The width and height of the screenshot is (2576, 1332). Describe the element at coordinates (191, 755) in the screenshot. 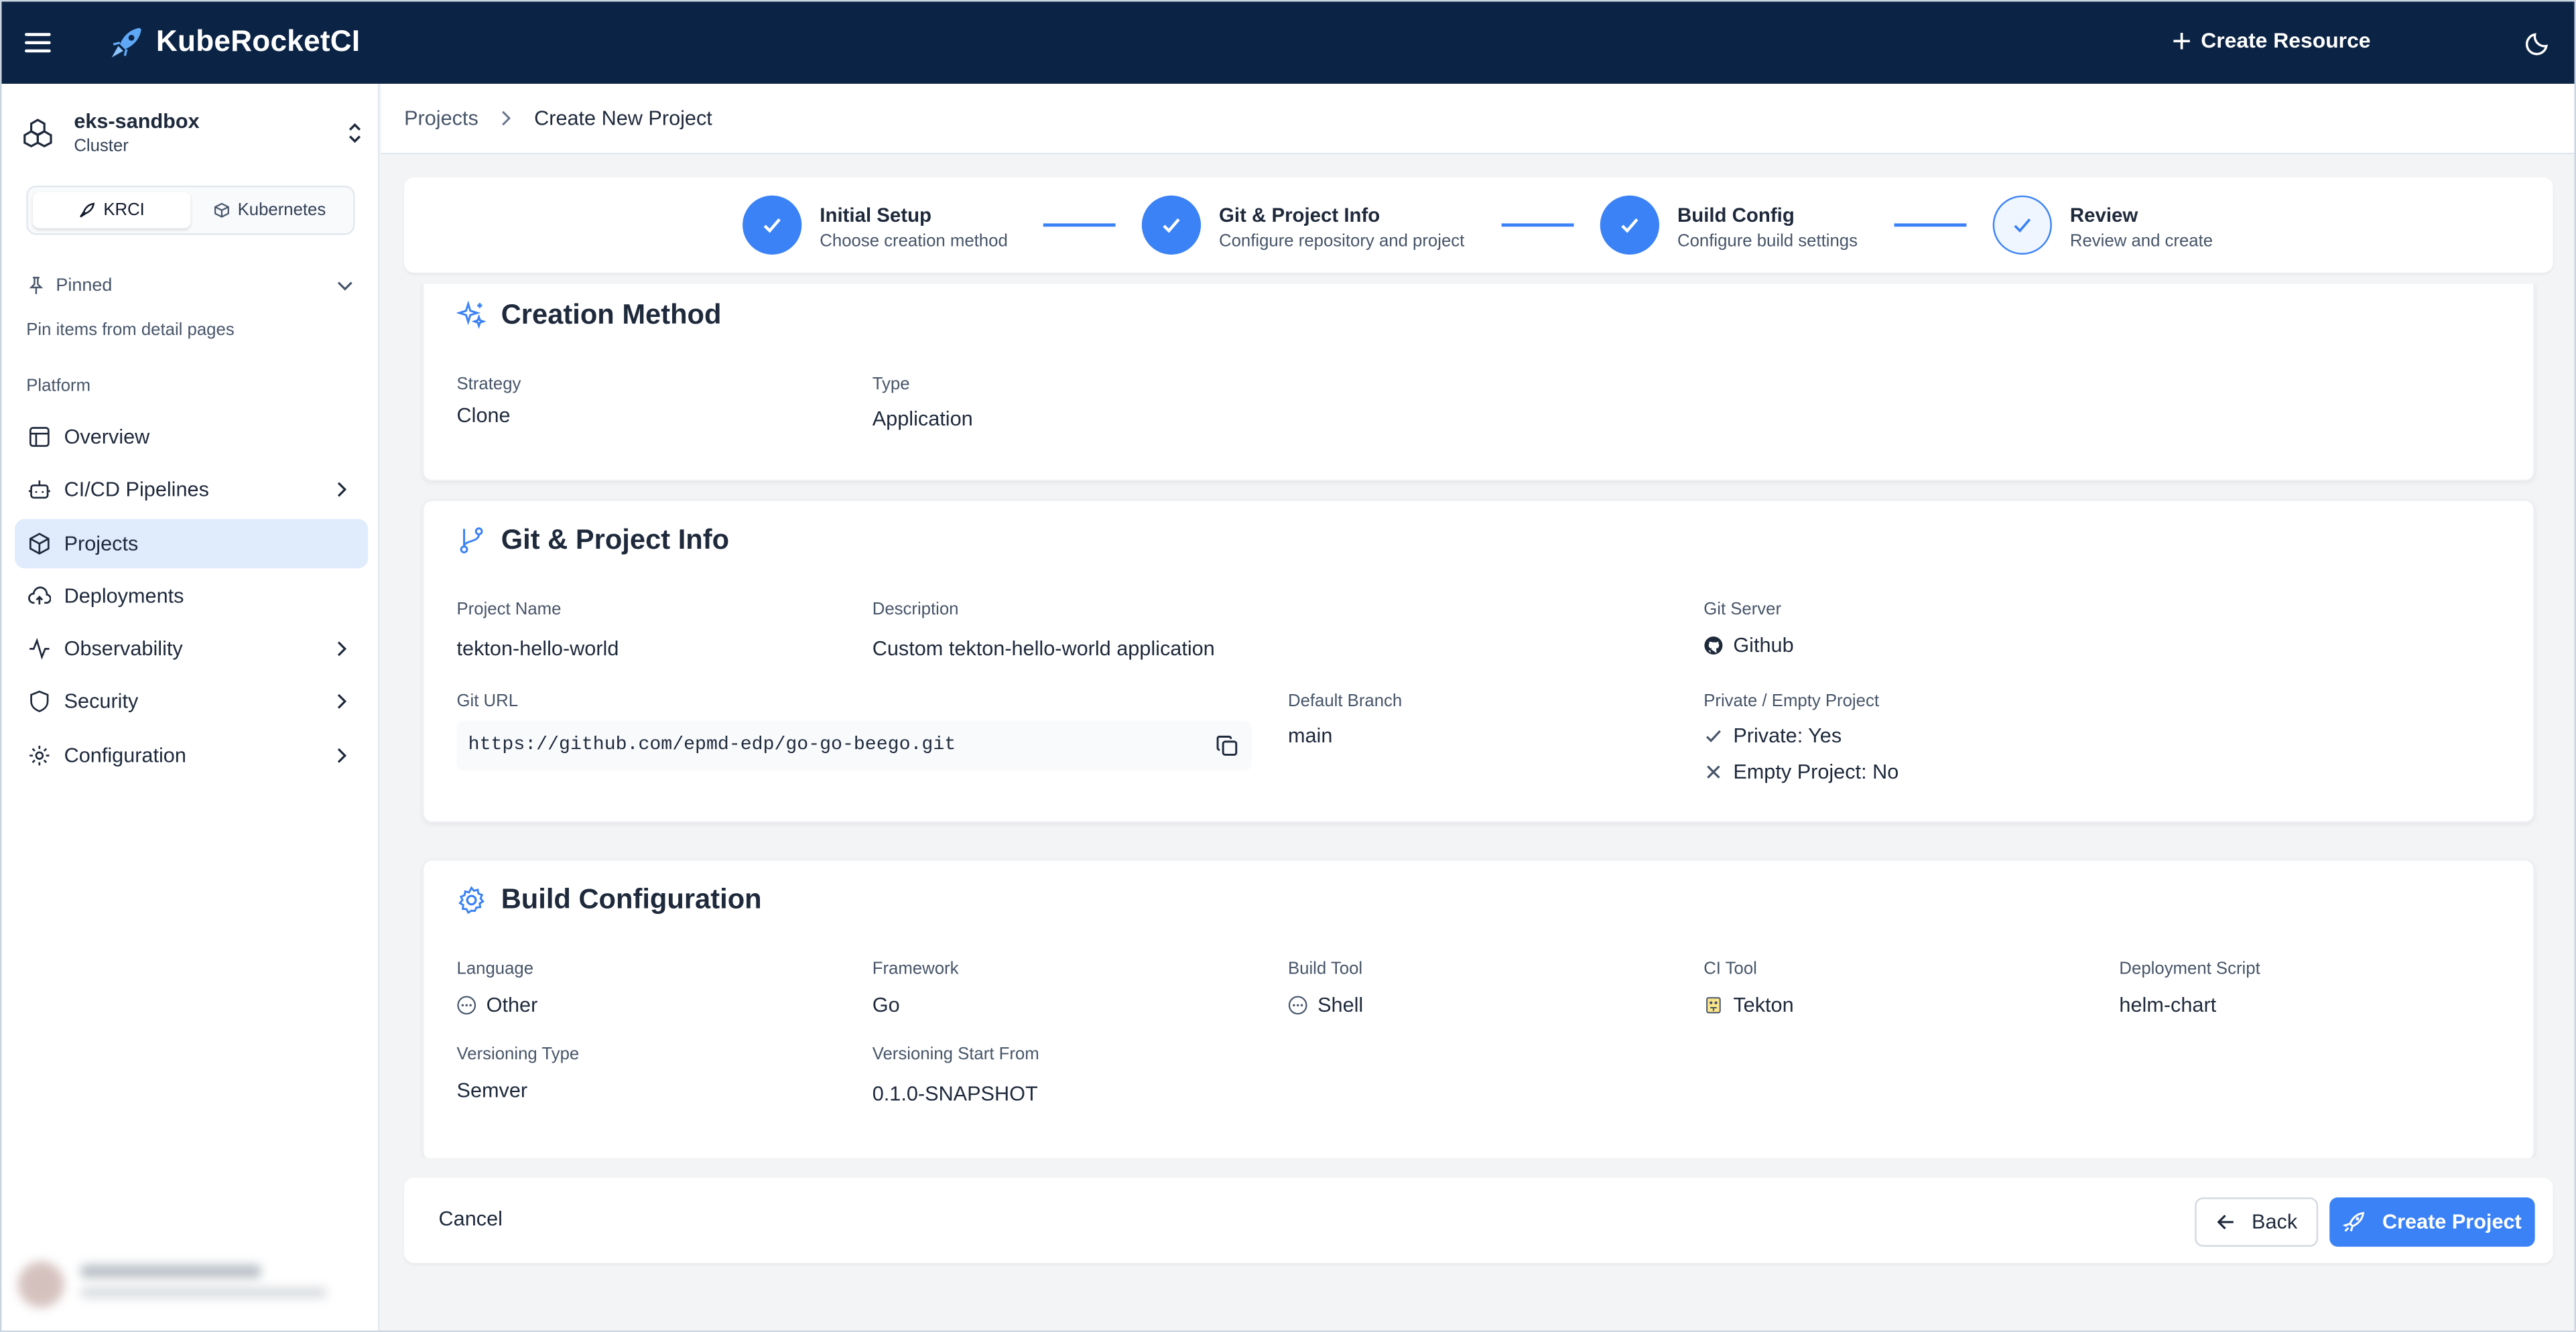

I see `sidebar-item-configuration: Configuration` at that location.